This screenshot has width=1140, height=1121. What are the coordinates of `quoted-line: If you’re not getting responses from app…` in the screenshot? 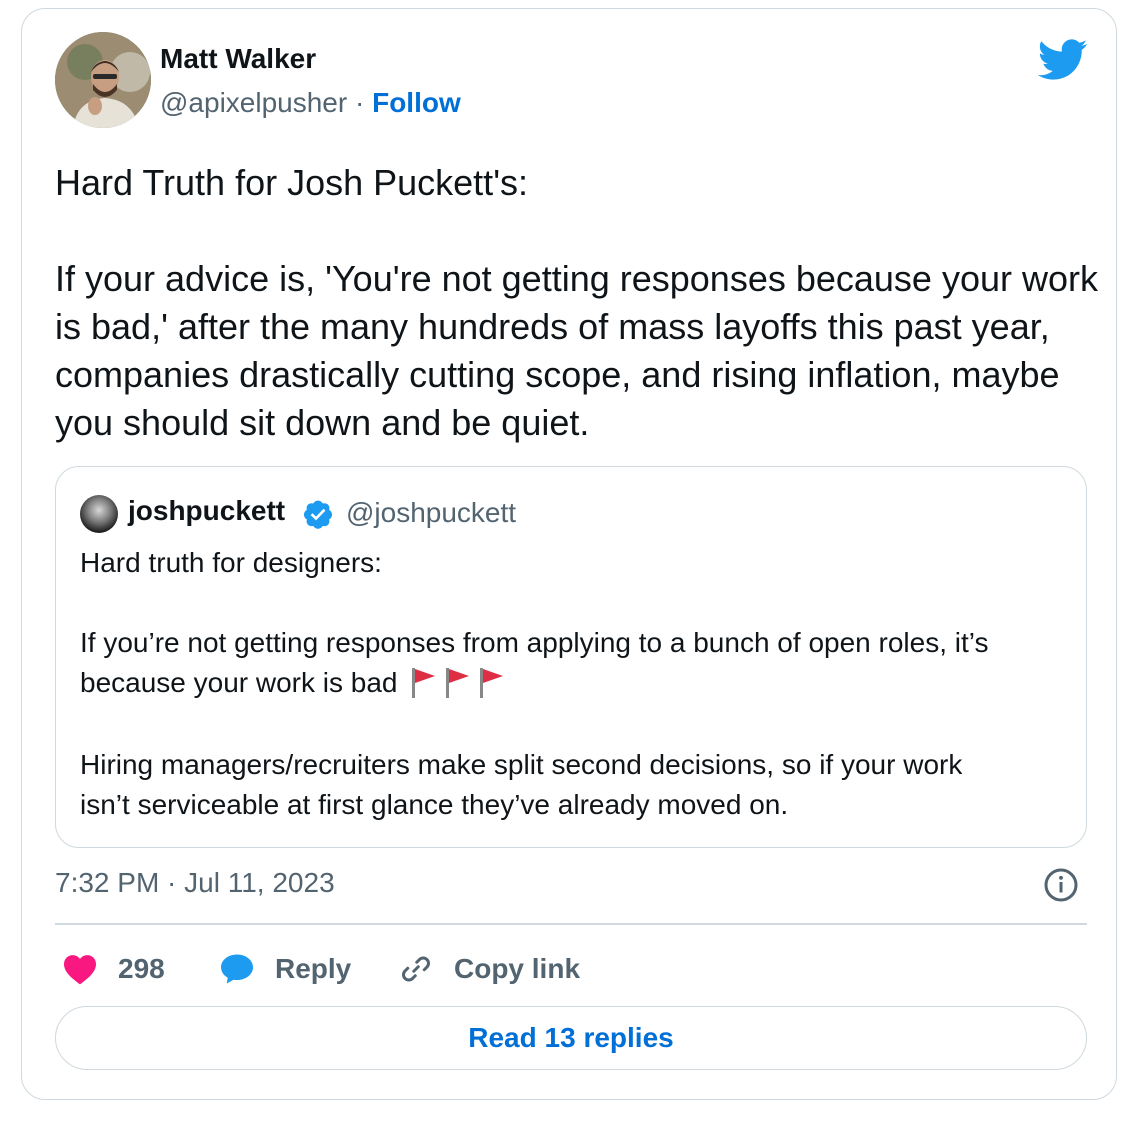 It's located at (534, 642).